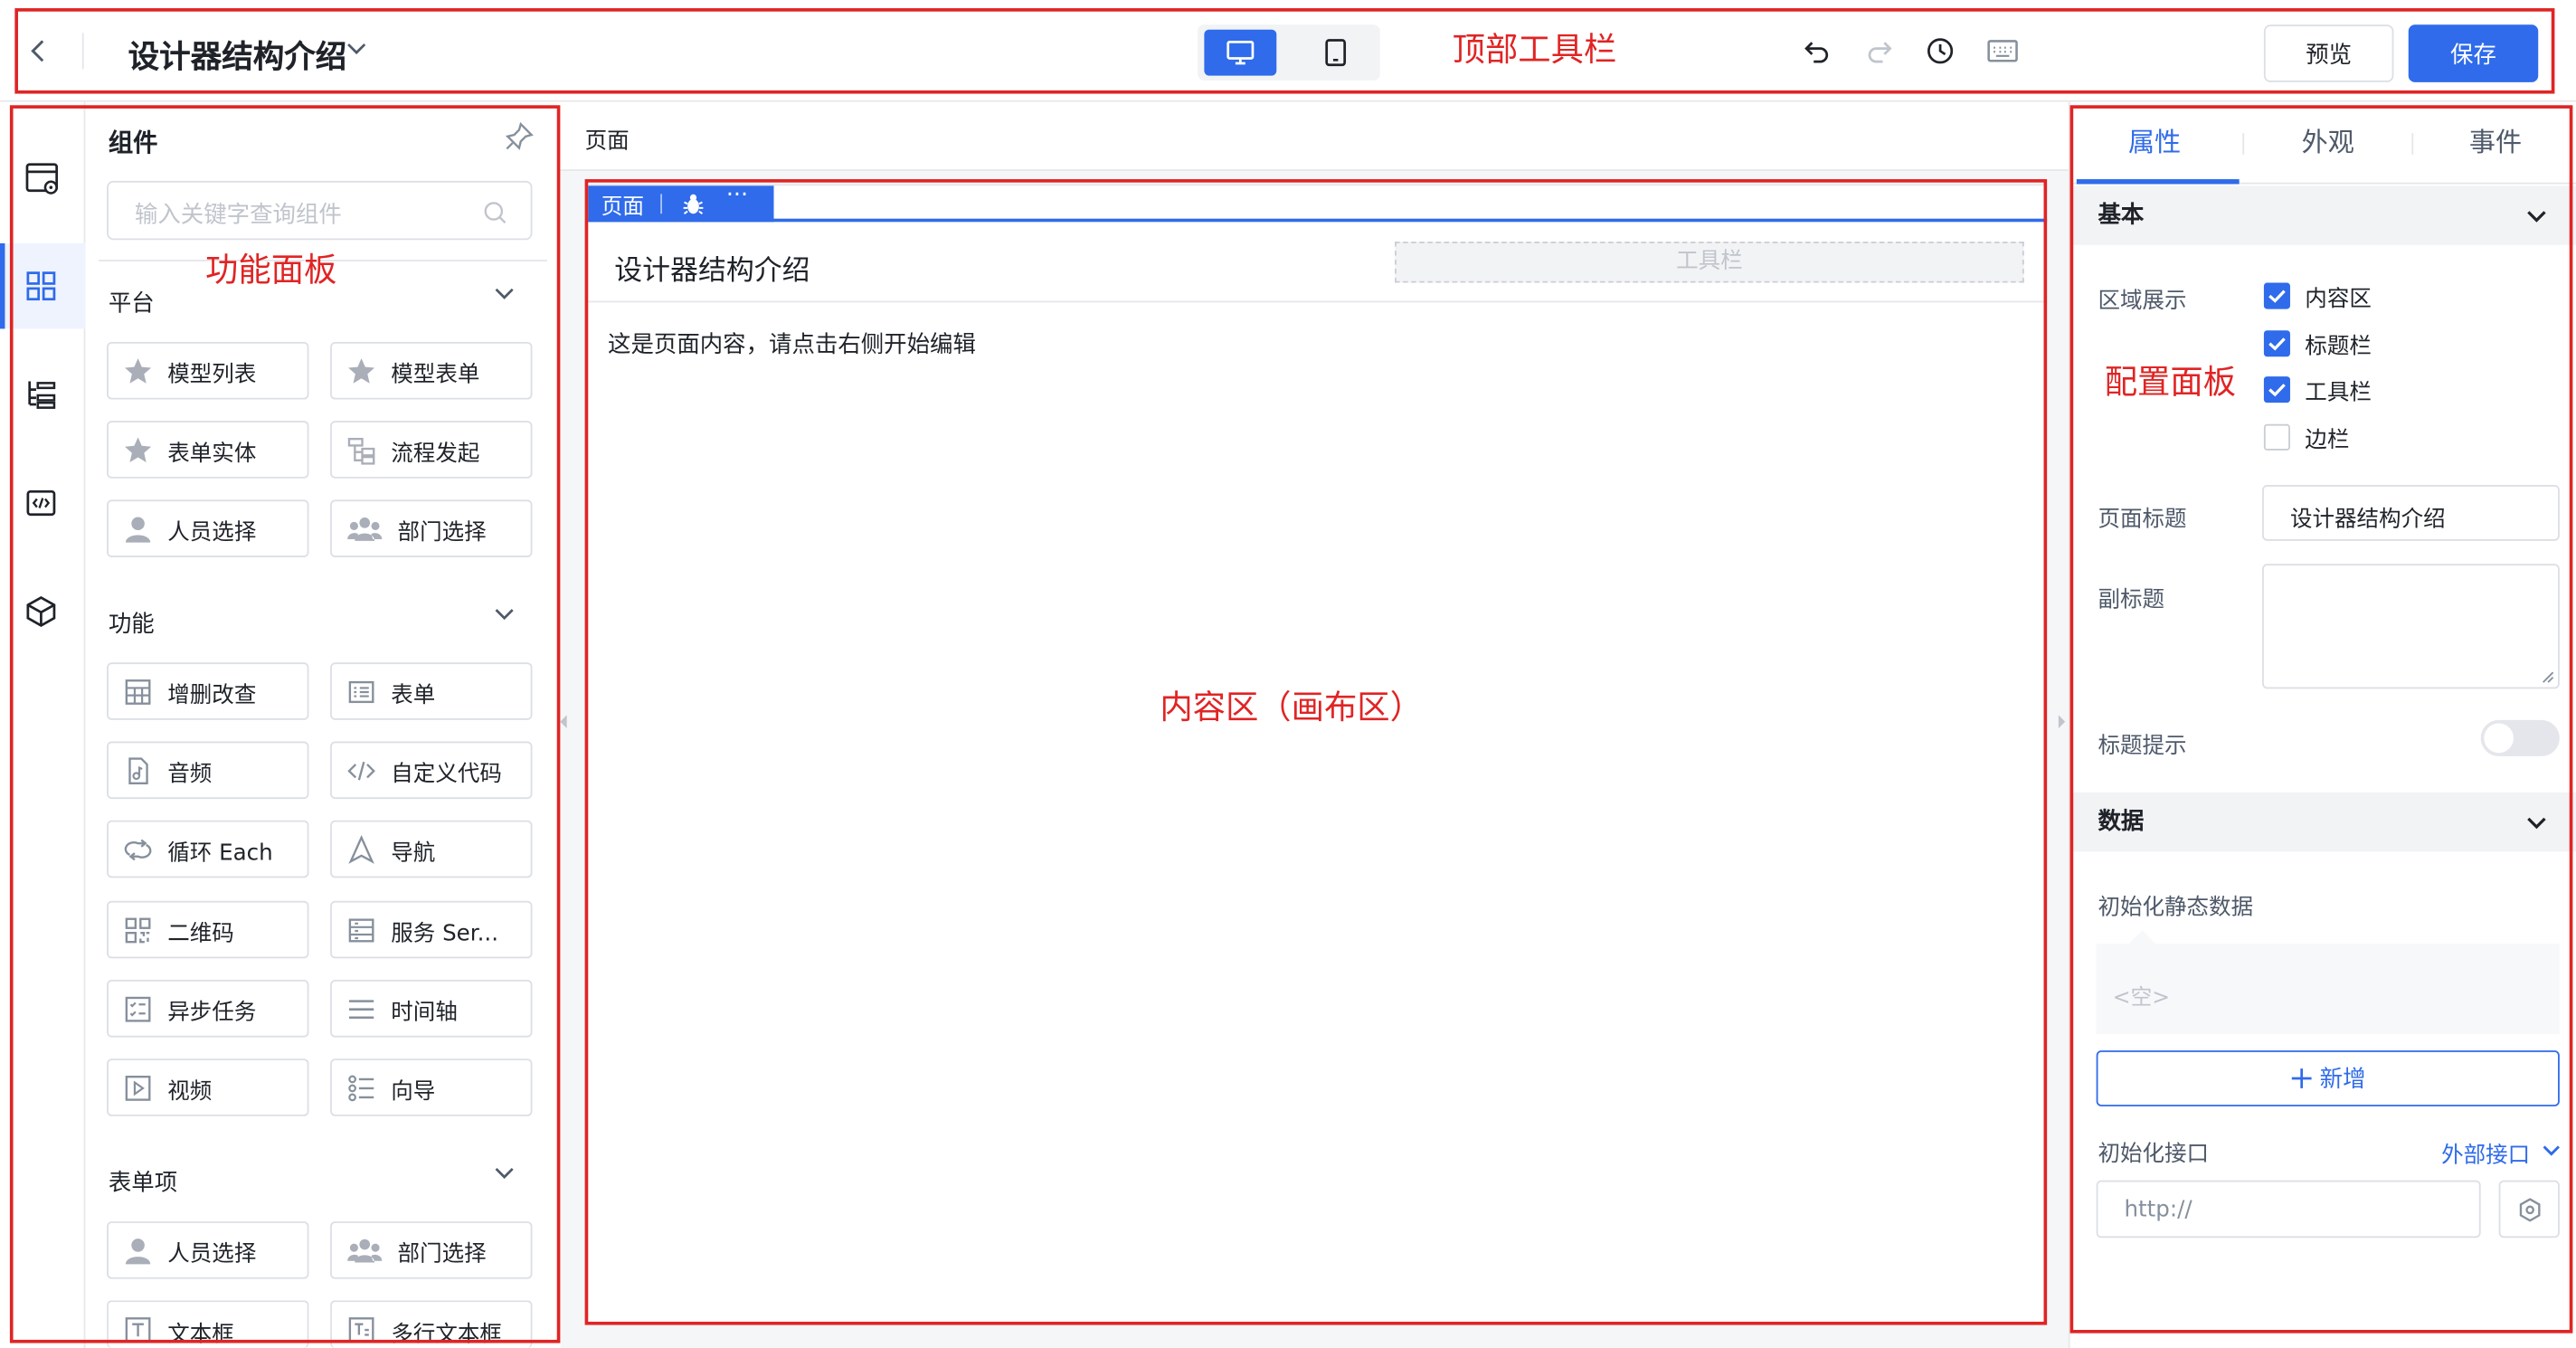 The width and height of the screenshot is (2576, 1348). Describe the element at coordinates (432, 771) in the screenshot. I see `component-custom-code: 自定义代码` at that location.